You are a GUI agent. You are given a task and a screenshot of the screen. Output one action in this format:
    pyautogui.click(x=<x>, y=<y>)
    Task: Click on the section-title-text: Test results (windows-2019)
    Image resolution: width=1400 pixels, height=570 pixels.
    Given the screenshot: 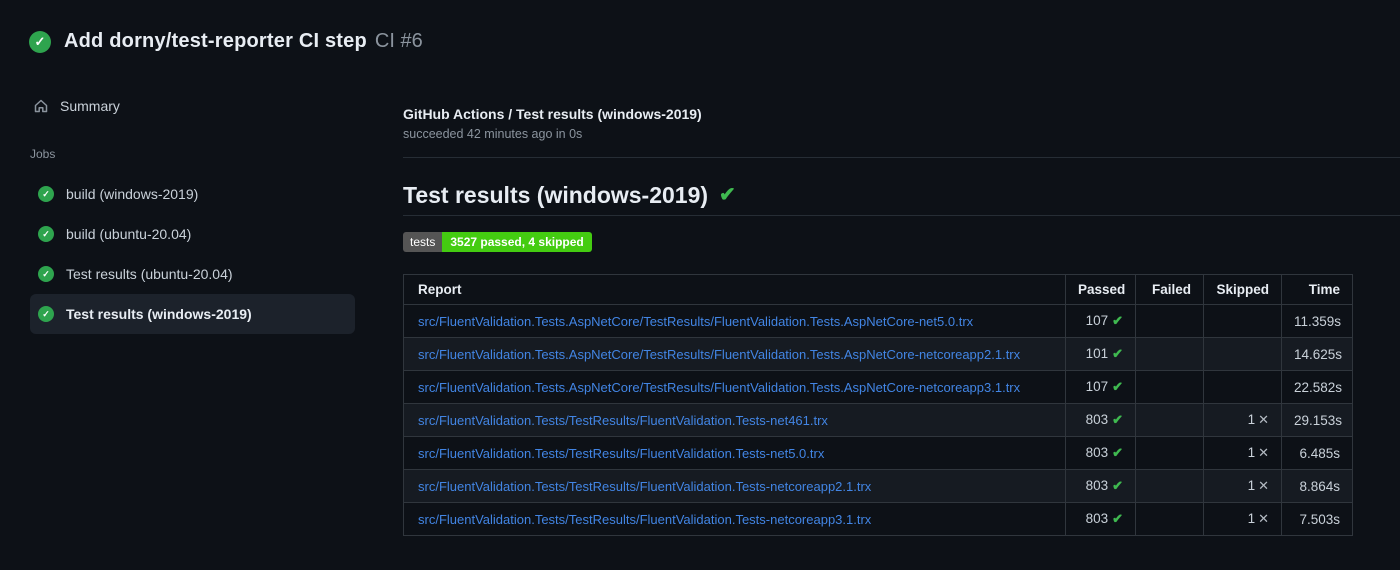 What is the action you would take?
    pyautogui.click(x=556, y=195)
    